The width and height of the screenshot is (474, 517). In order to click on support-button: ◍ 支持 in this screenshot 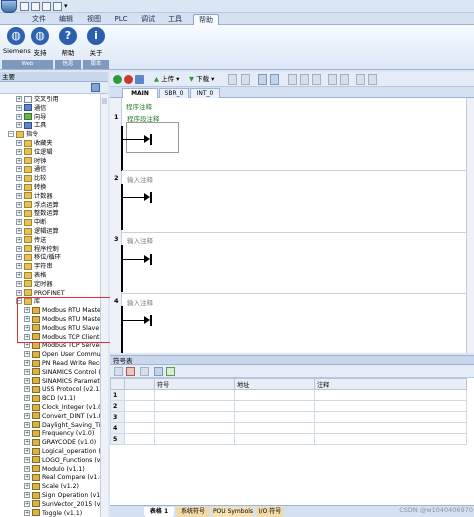, I will do `click(40, 43)`.